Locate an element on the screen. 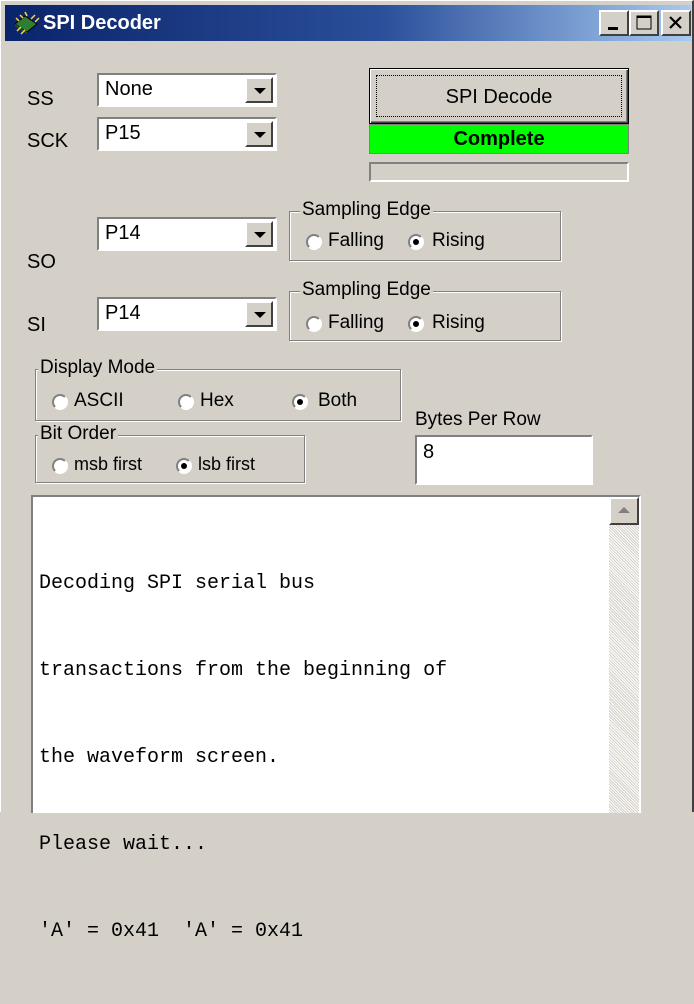  maximize-icon is located at coordinates (644, 22).